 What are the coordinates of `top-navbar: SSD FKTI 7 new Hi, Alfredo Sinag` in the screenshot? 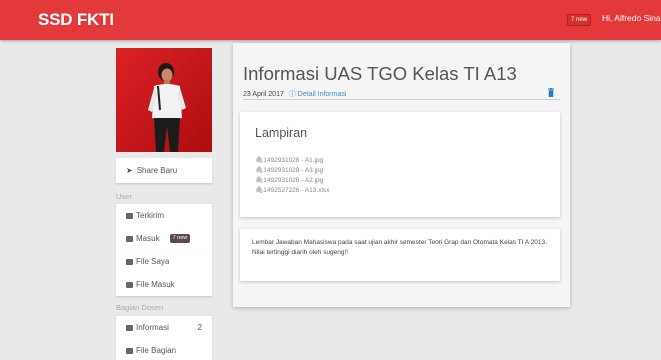 It's located at (330, 20).